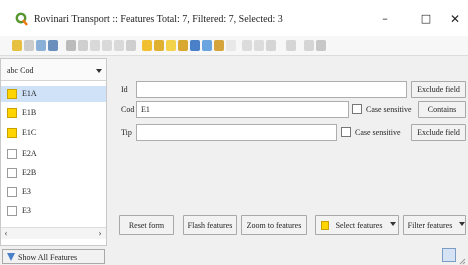 This screenshot has height=265, width=468. I want to click on delete-field-icon, so click(247, 45).